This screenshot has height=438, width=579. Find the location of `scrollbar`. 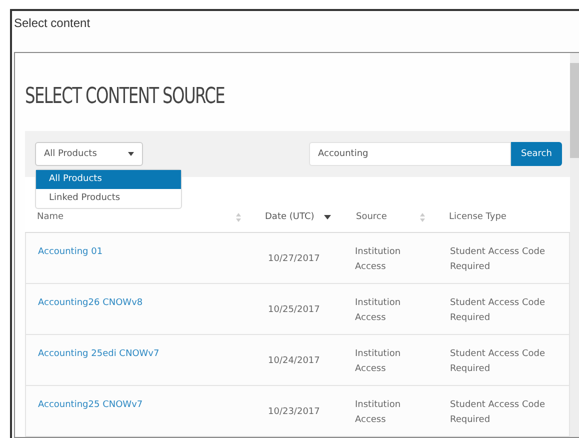

scrollbar is located at coordinates (574, 245).